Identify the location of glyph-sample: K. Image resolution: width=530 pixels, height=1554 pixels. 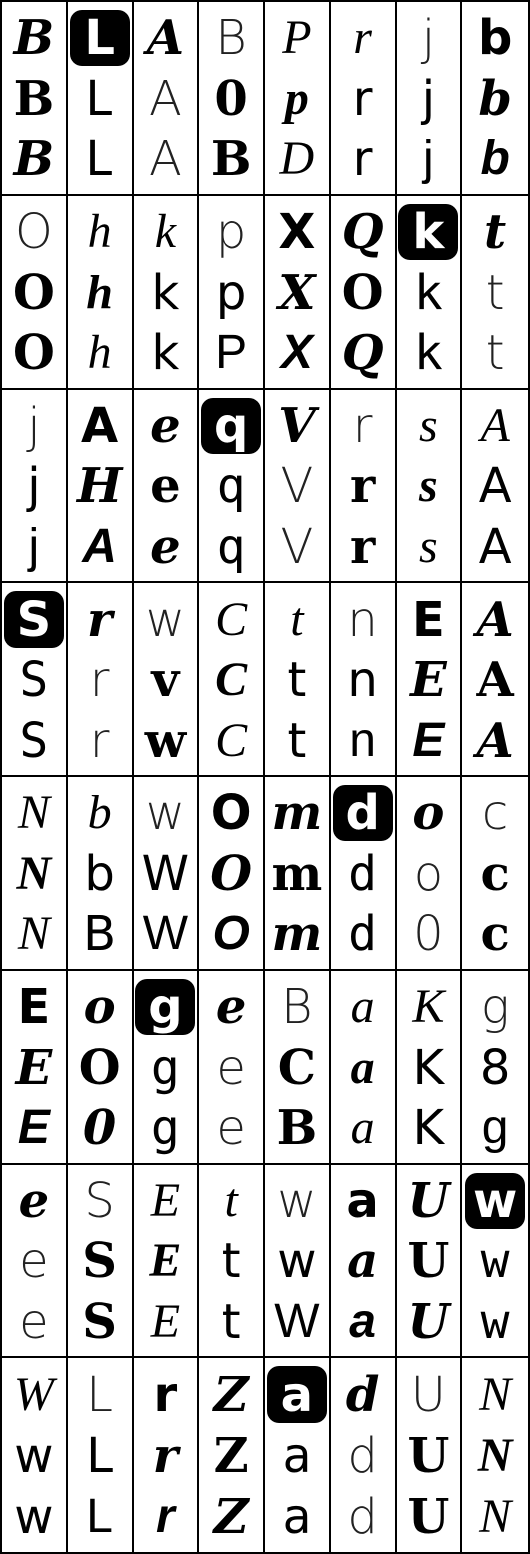
(428, 1128).